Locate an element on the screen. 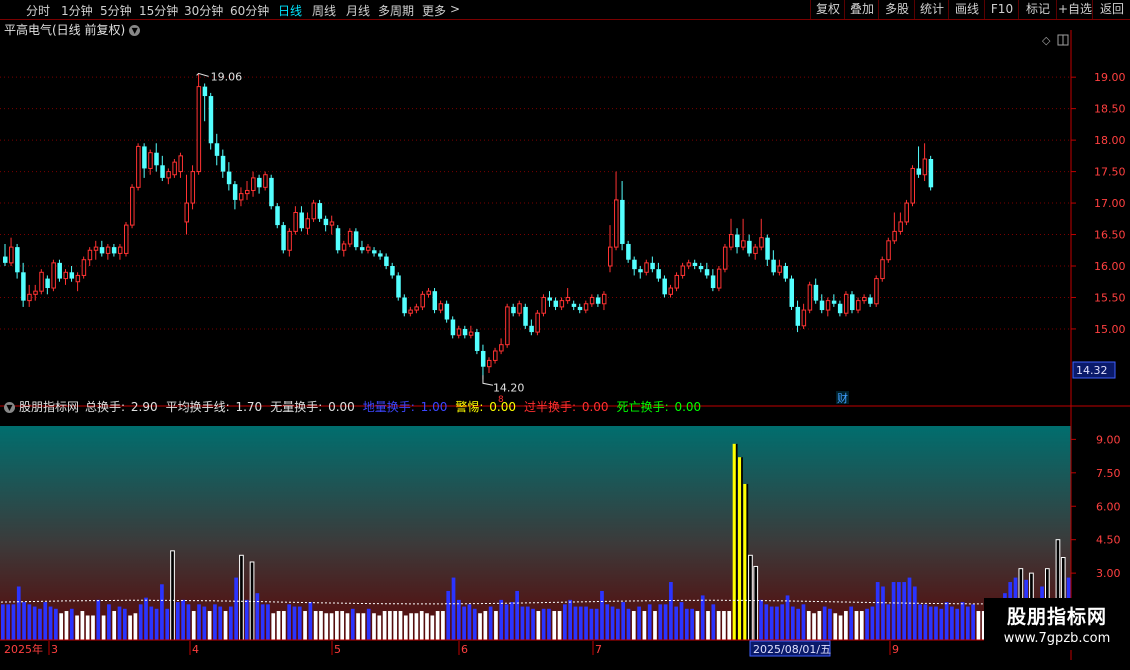  period-tab-3: 15分钟 is located at coordinates (158, 10).